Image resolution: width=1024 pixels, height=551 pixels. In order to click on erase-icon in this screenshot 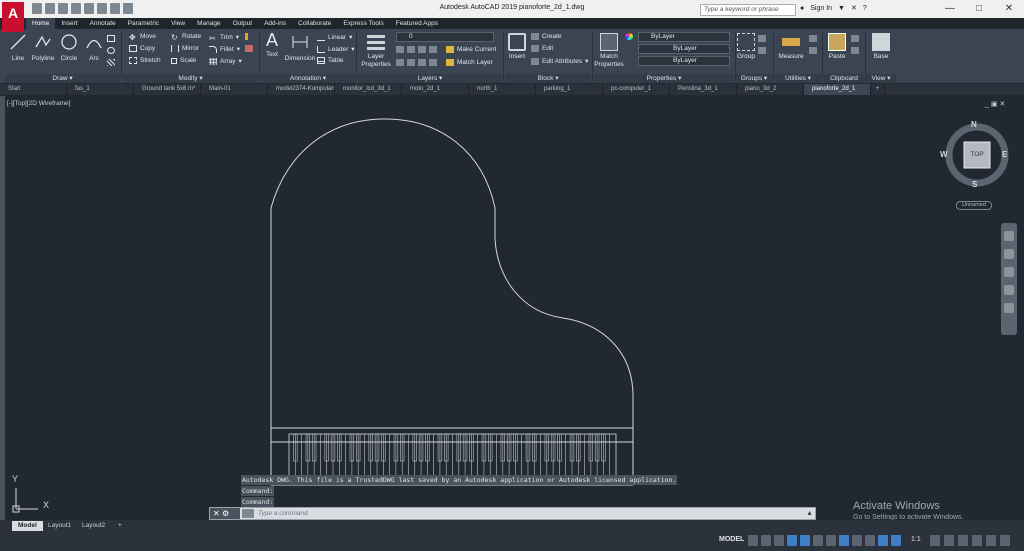, I will do `click(249, 48)`.